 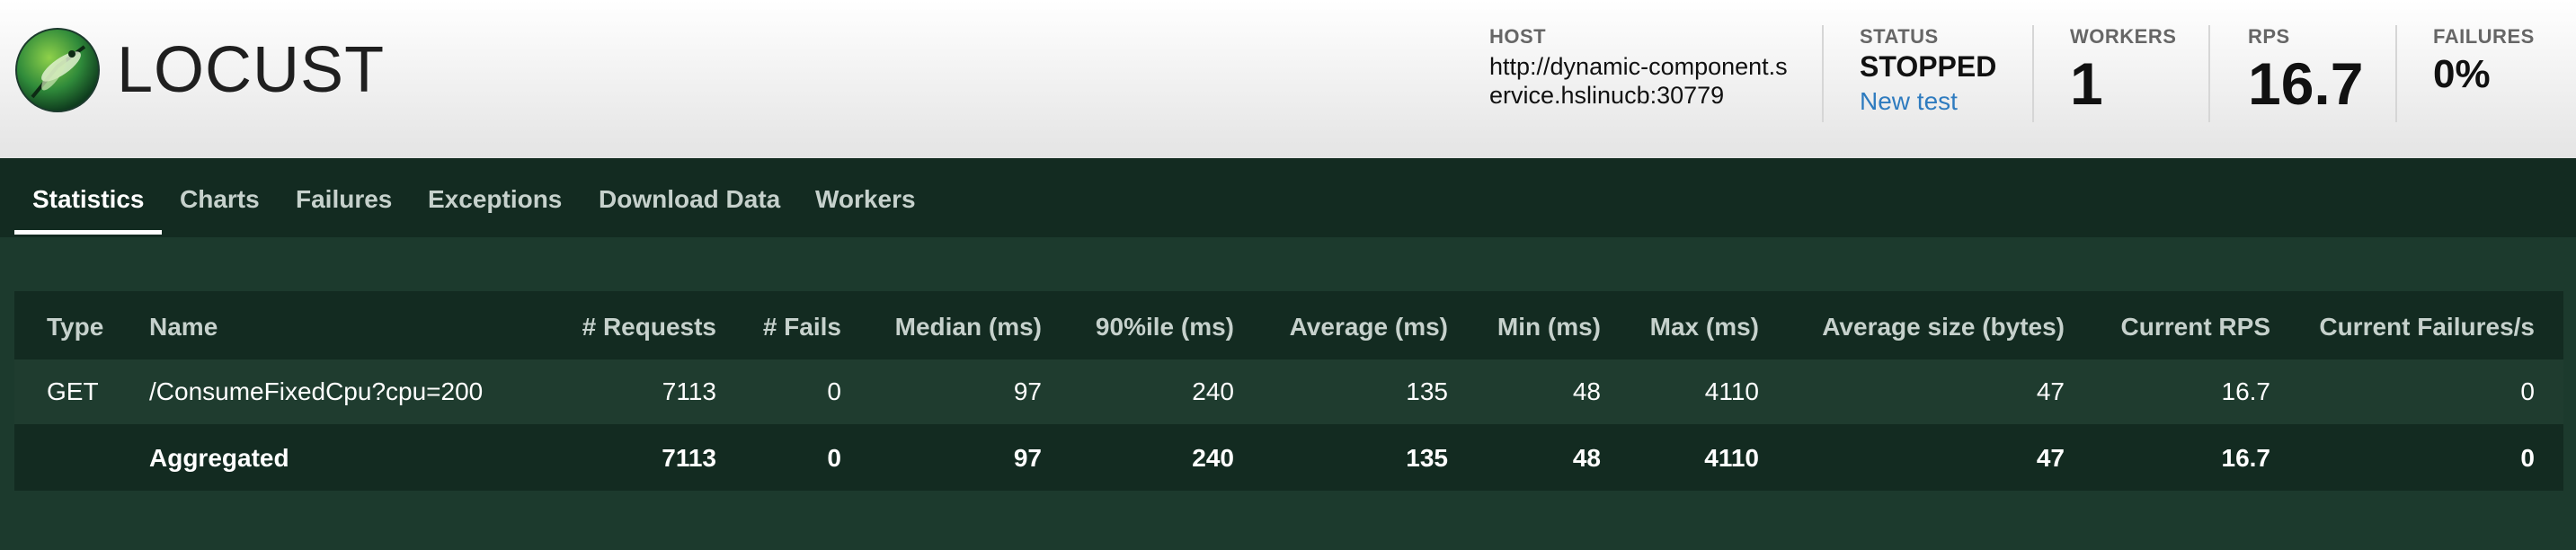 I want to click on column-header: # Requests, so click(x=649, y=327).